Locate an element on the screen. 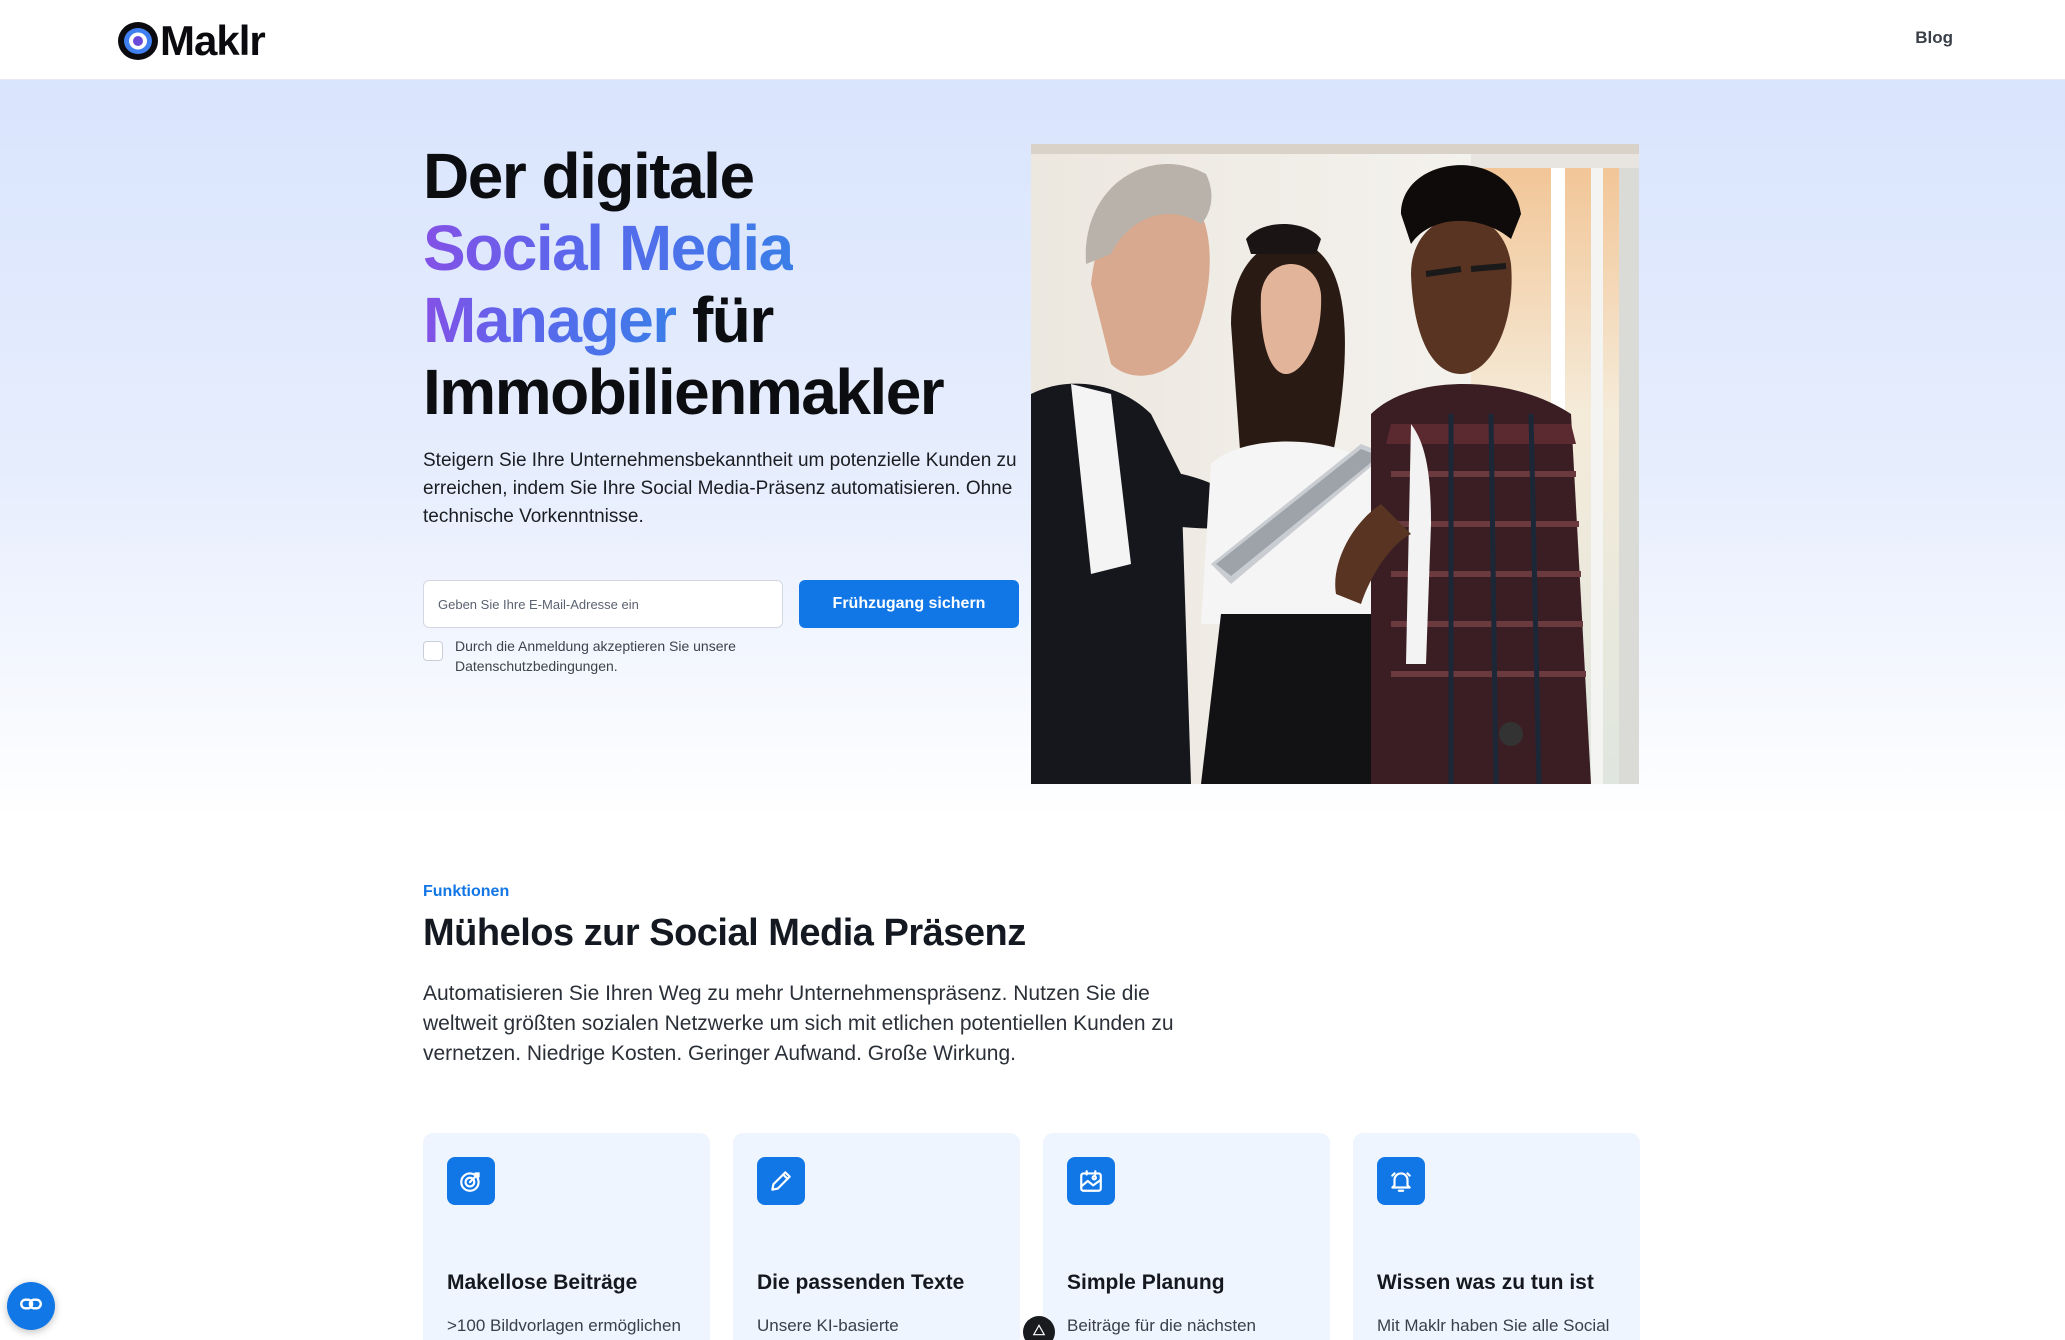 The image size is (2065, 1340). logo: Maklr is located at coordinates (191, 41).